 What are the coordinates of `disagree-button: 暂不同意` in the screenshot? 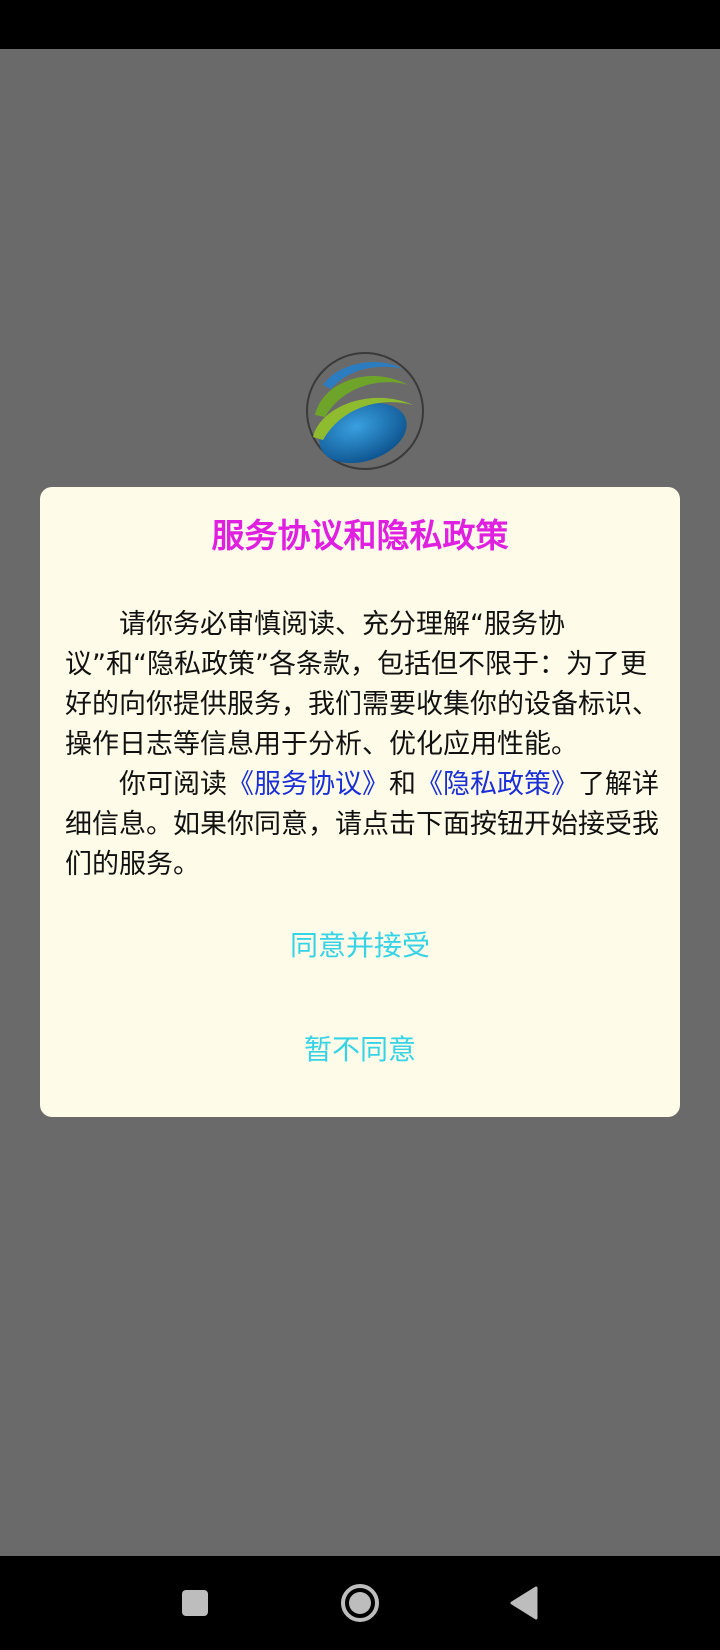 It's located at (360, 1050).